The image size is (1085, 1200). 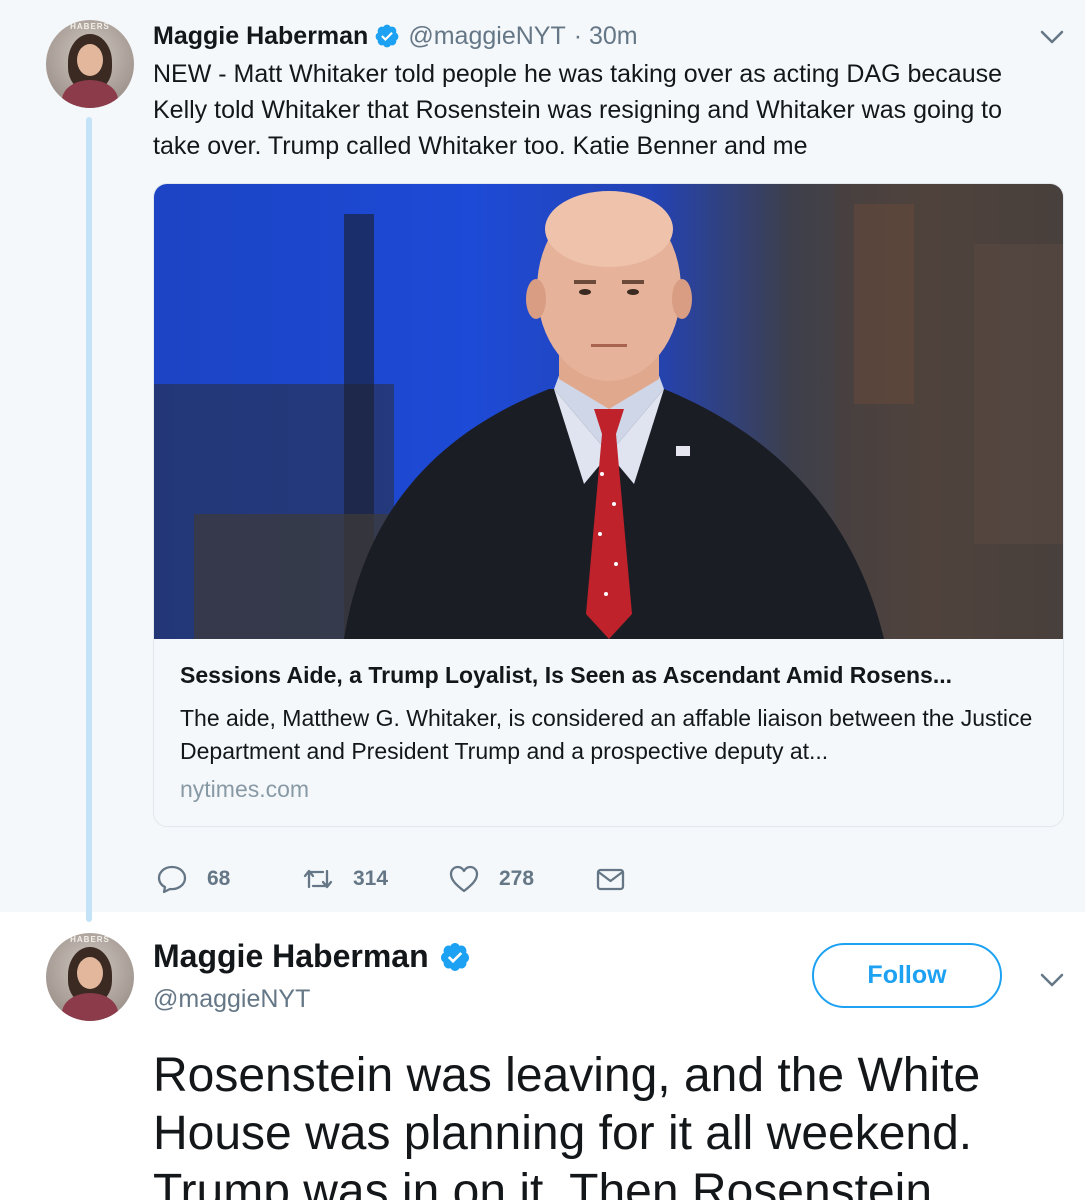 I want to click on follow-button: Follow, so click(x=907, y=975).